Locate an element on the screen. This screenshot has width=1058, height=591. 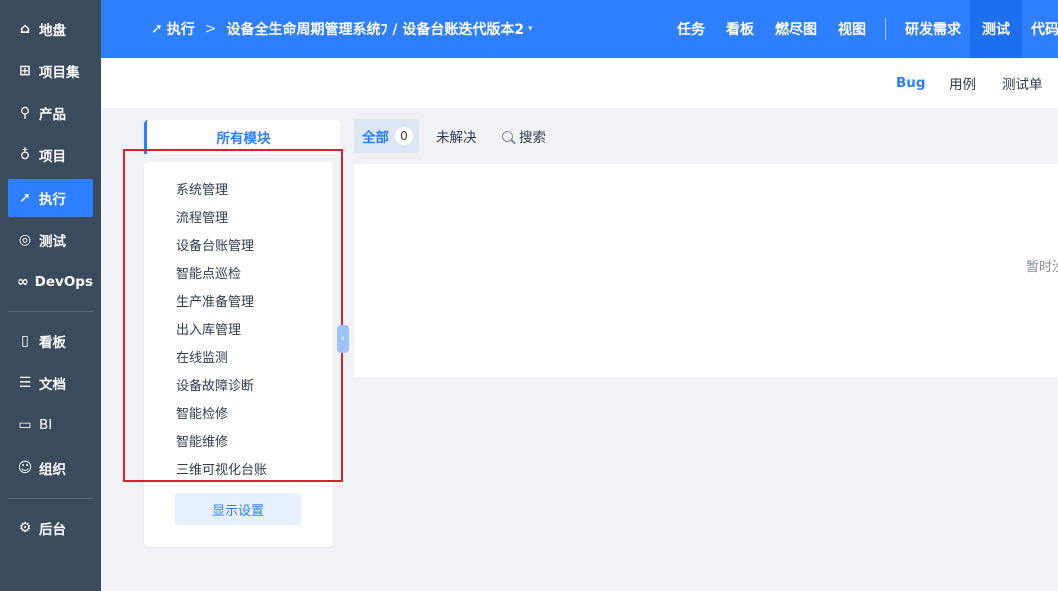
nav-item-product: ⚲ 产品 is located at coordinates (50, 113).